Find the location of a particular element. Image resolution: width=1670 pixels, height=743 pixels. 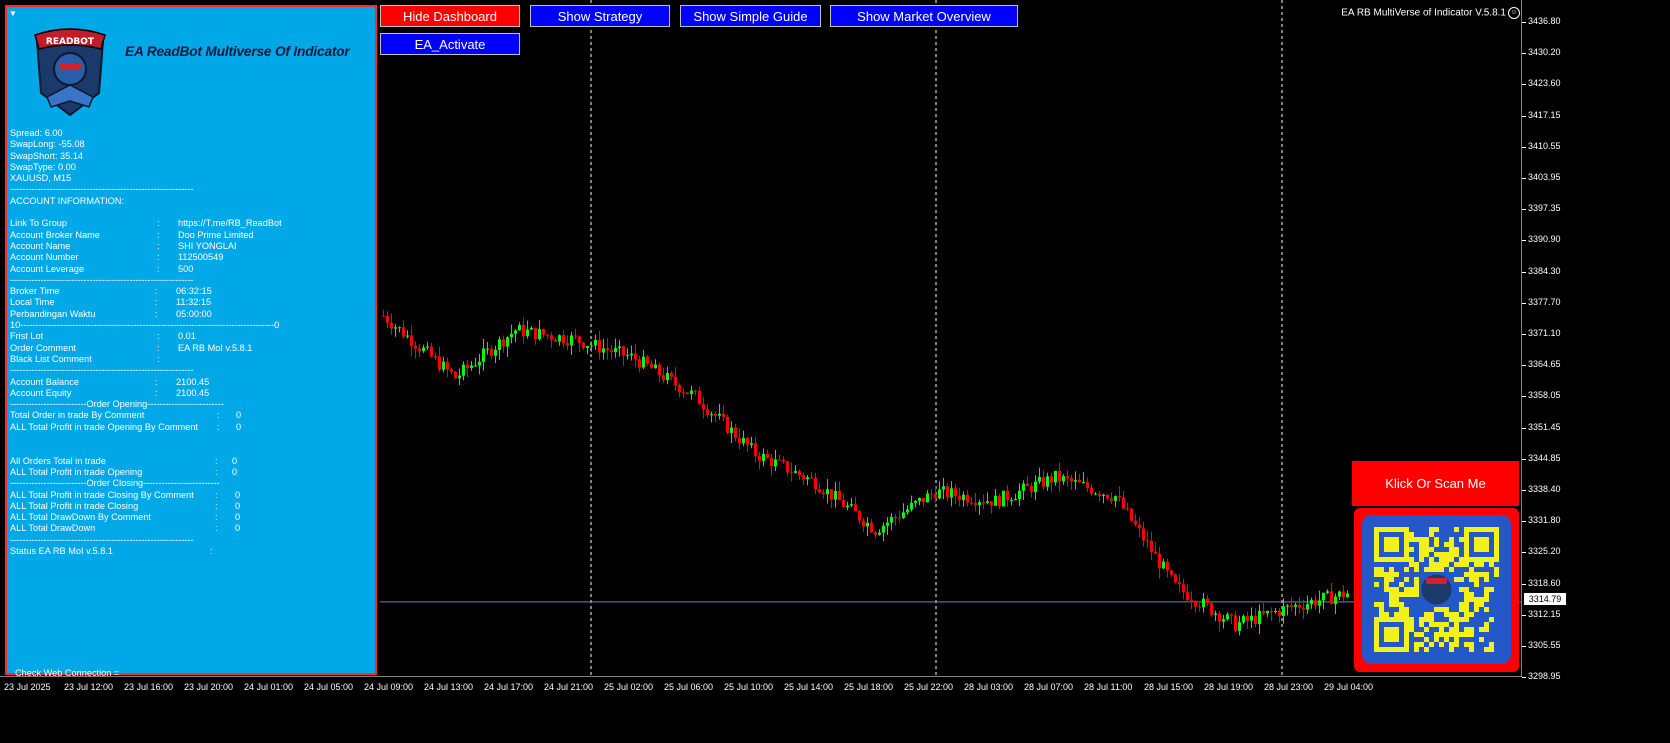

row-label: Account Number is located at coordinates (44, 257).